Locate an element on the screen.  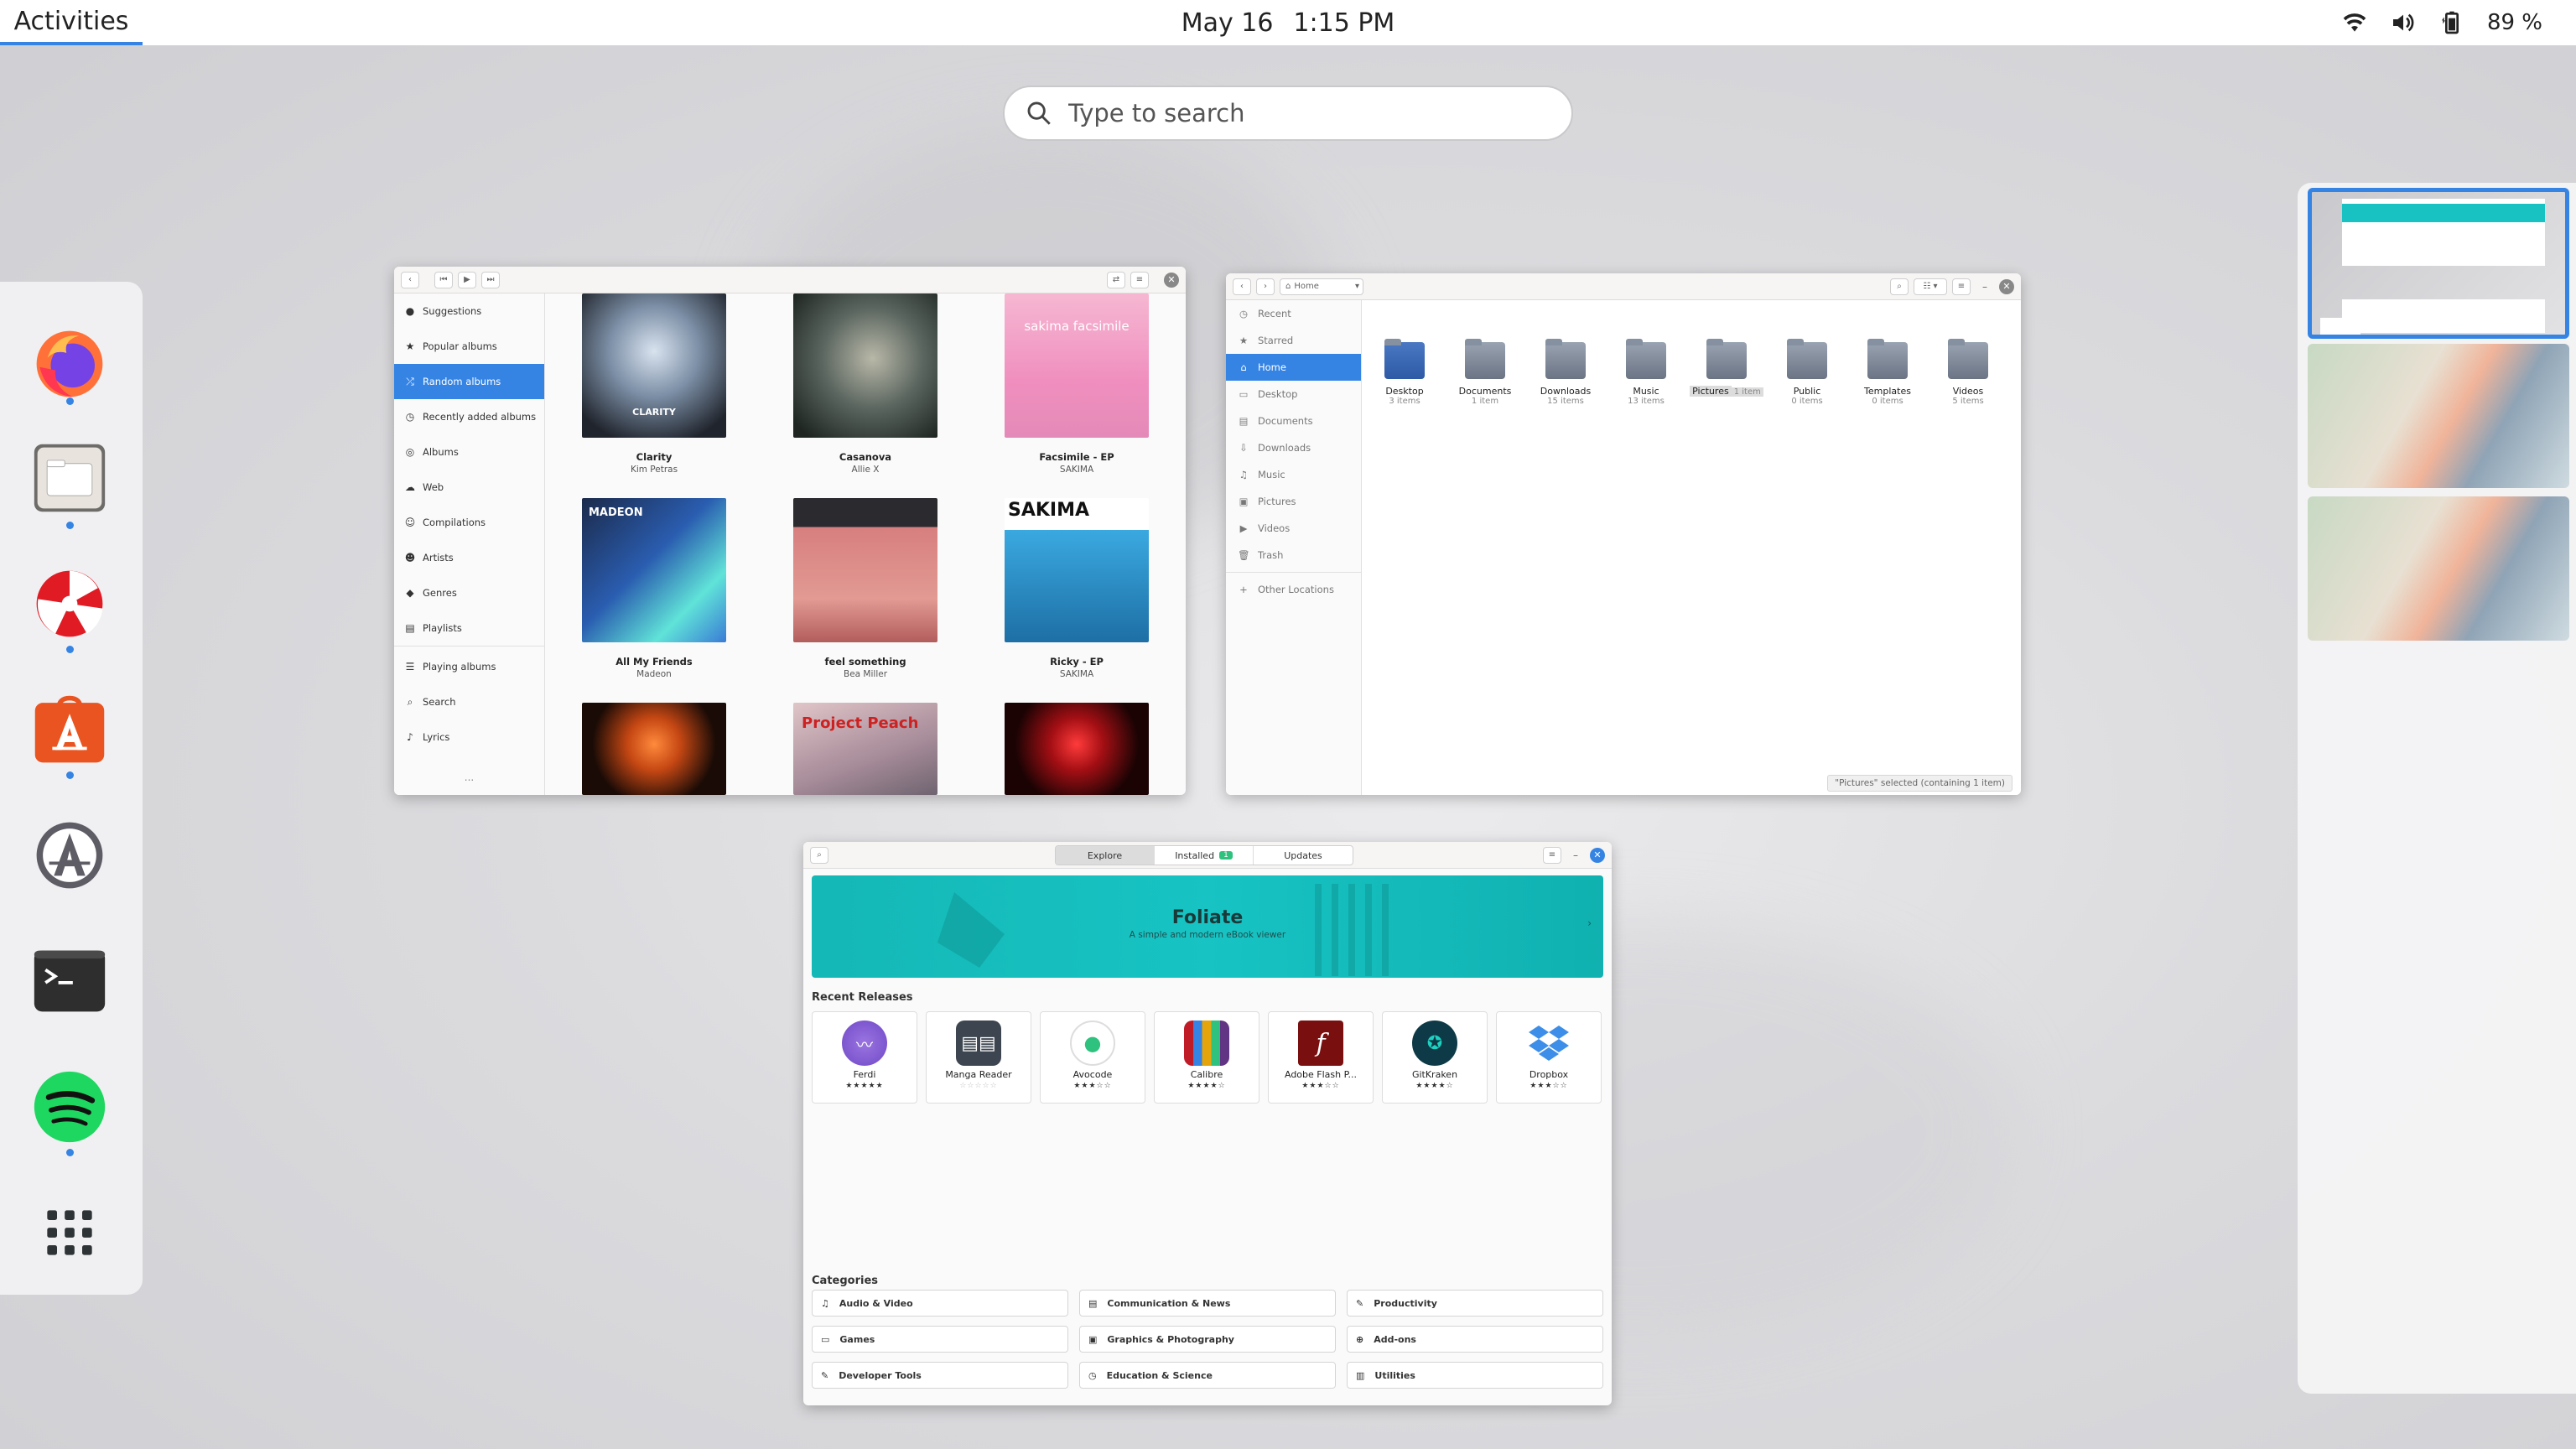
sidebar-item-recent: ◷ Recent is located at coordinates (1293, 313).